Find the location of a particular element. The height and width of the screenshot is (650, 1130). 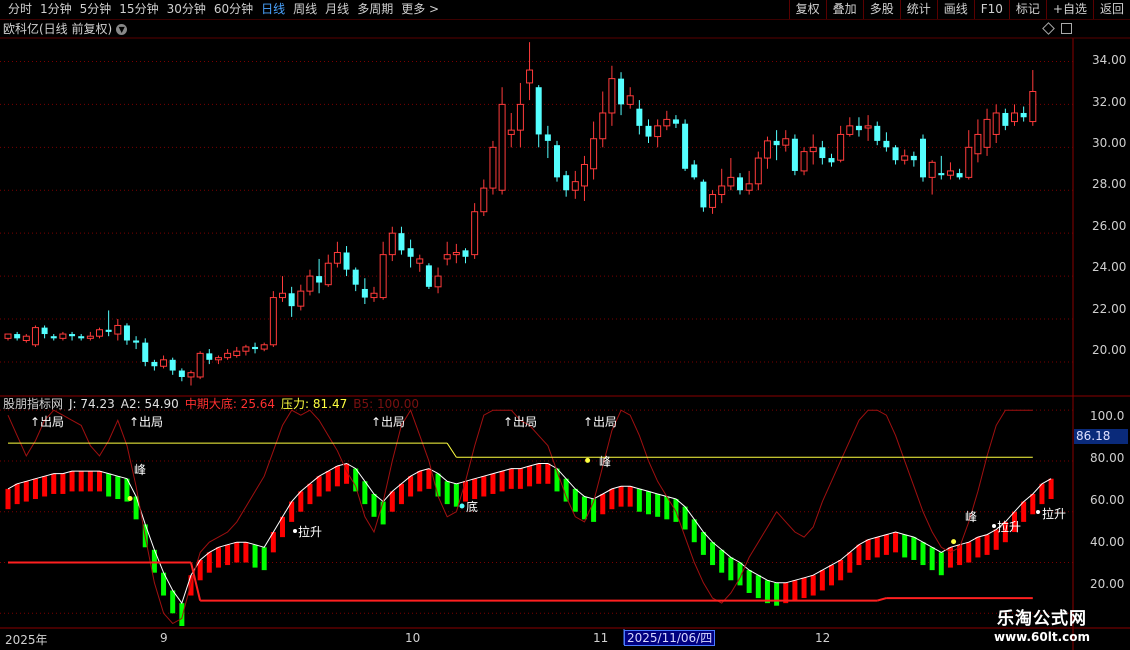

bottom-marker is located at coordinates (462, 506).